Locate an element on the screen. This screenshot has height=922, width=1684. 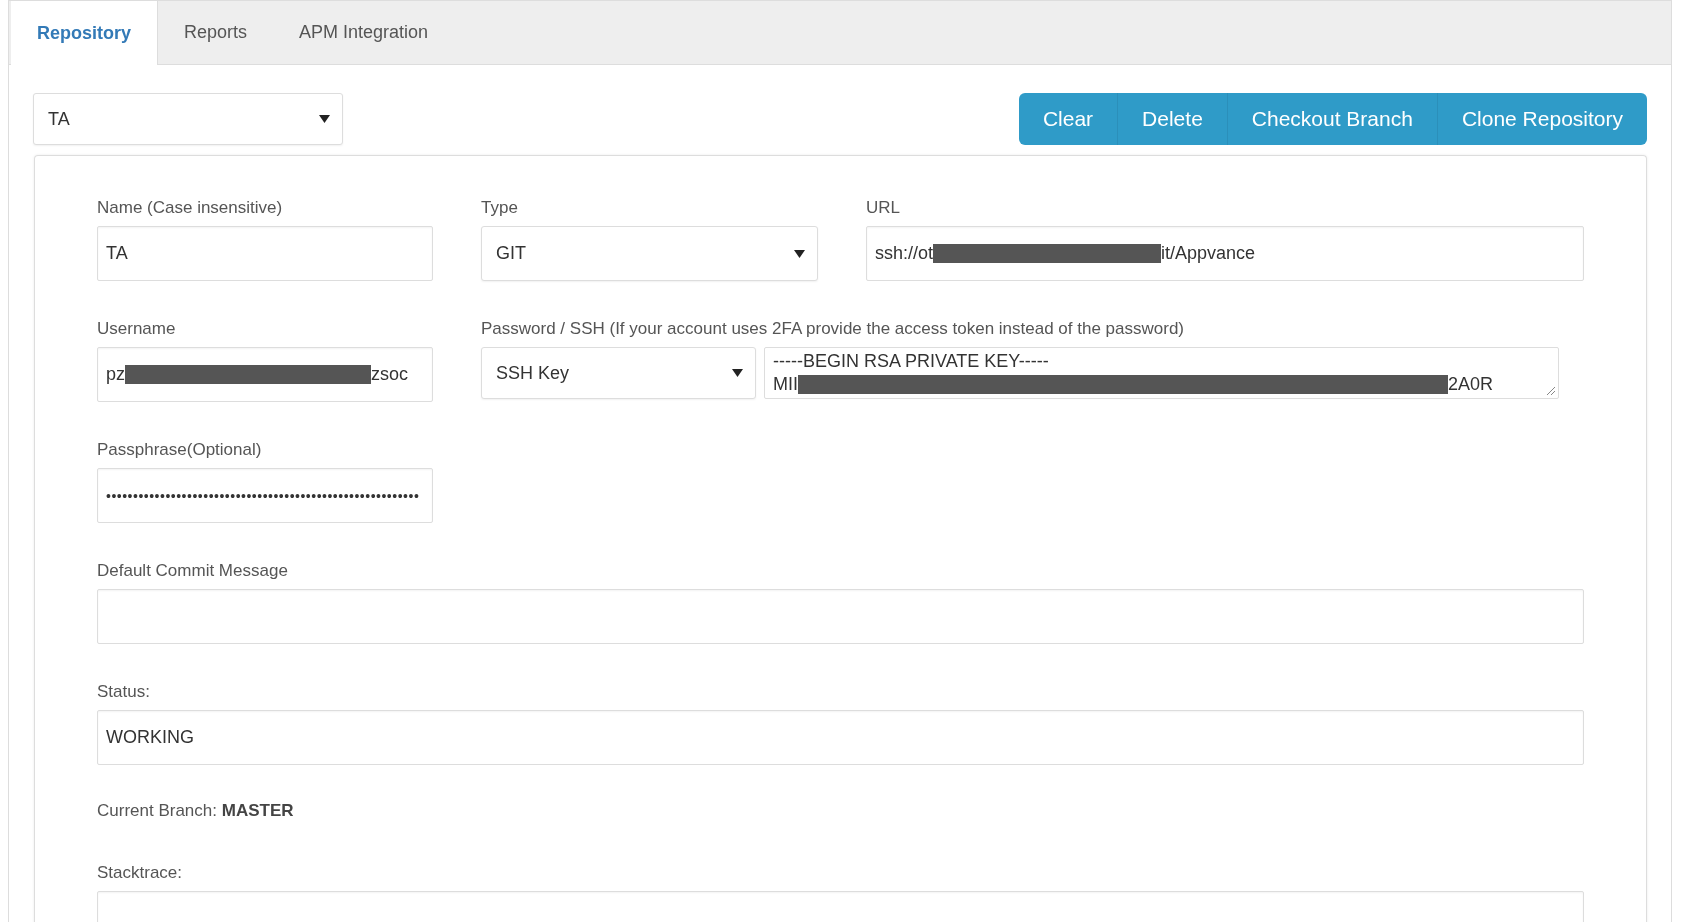
field-value: MII is located at coordinates (785, 384).